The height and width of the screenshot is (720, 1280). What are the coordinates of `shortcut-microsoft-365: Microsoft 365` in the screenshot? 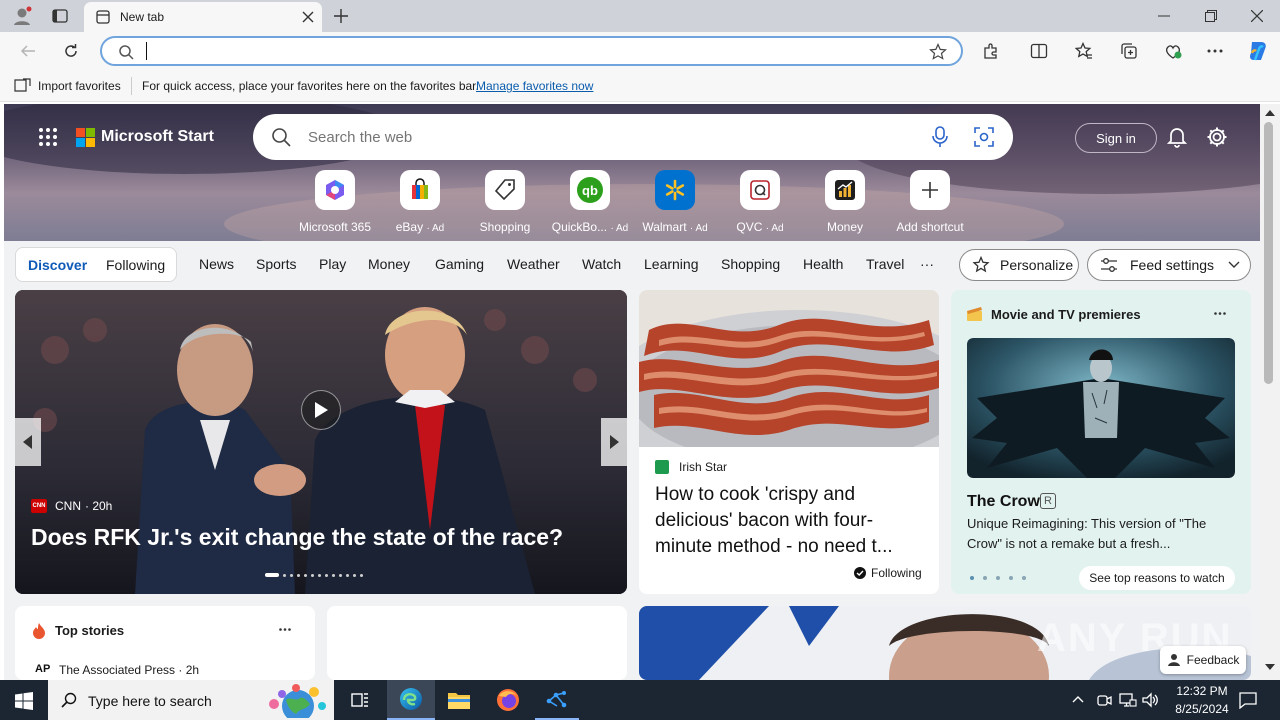 It's located at (335, 205).